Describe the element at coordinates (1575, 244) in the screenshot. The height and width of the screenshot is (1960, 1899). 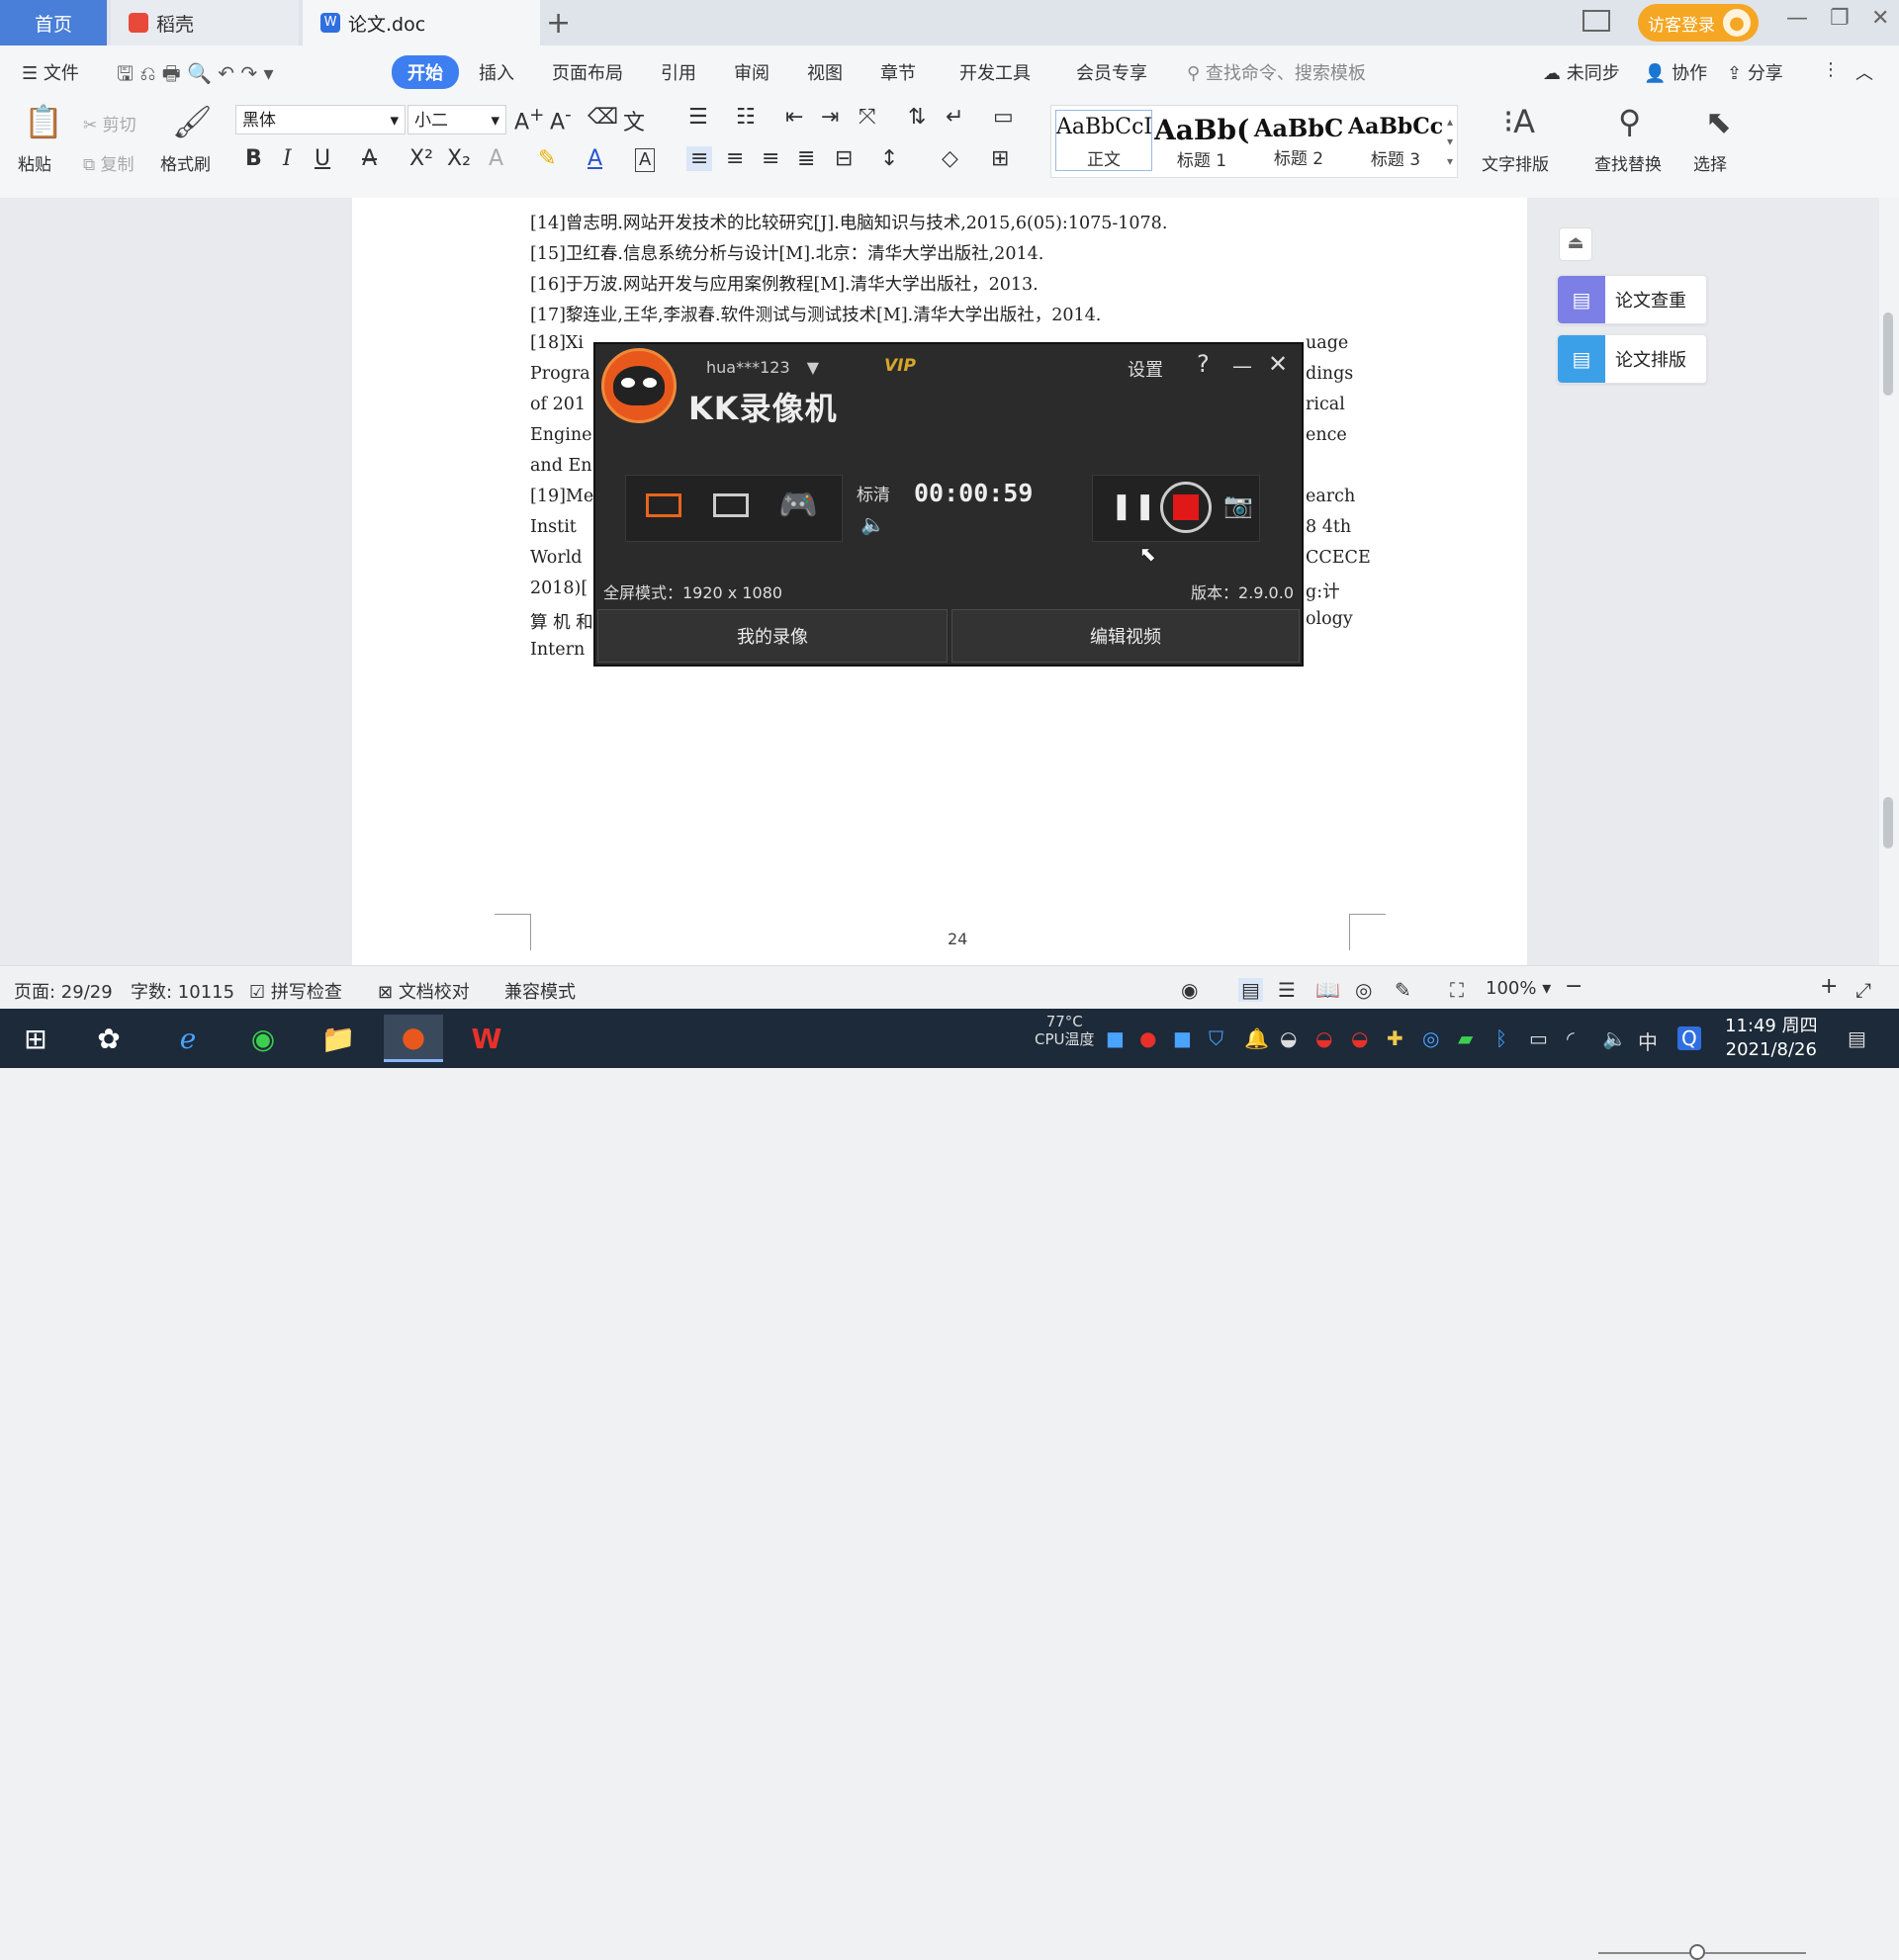
I see `side-panel-collapse-icon: ⏏` at that location.